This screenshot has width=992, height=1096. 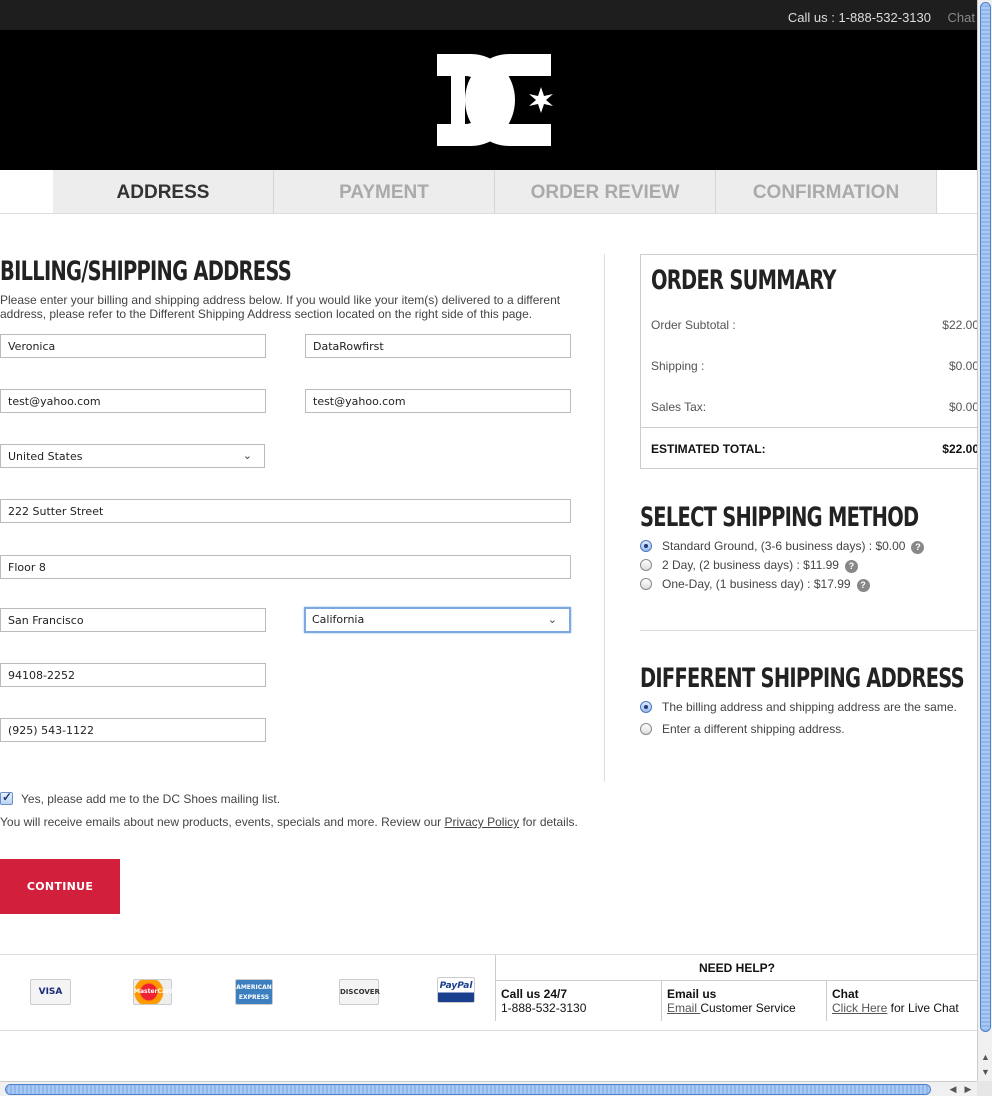 What do you see at coordinates (488, 15) in the screenshot?
I see `top-utility-bar: Call us : 1-888-532-3130 Chat` at bounding box center [488, 15].